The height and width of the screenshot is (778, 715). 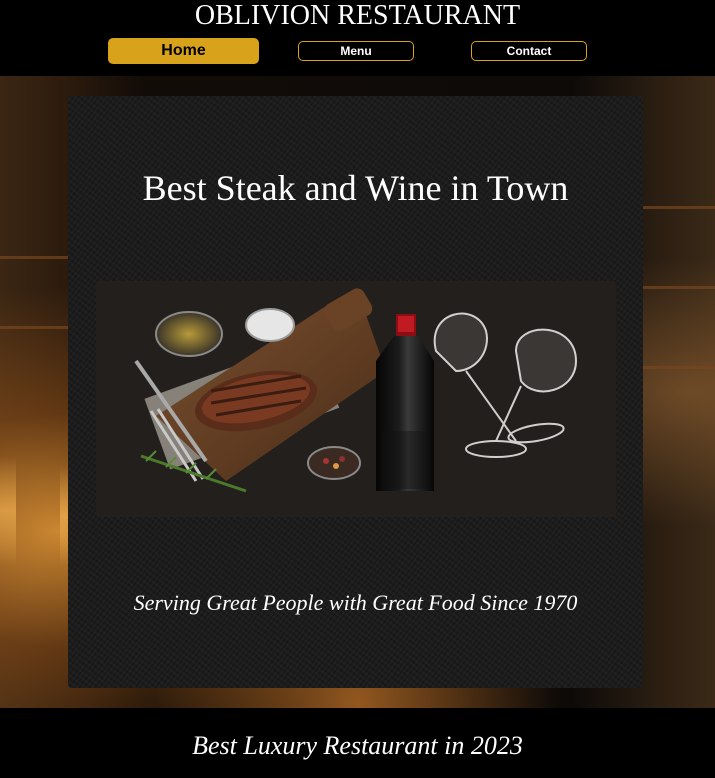 What do you see at coordinates (355, 188) in the screenshot?
I see `headline: Best Steak and Wine in Town` at bounding box center [355, 188].